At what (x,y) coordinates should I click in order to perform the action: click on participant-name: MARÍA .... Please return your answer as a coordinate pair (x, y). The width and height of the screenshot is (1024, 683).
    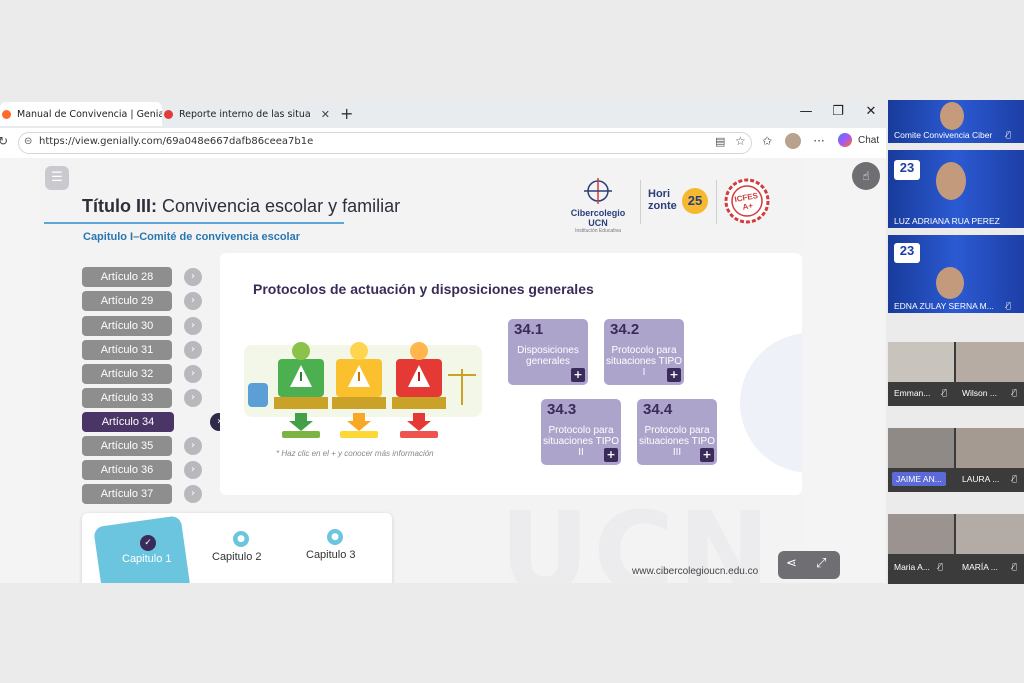
    Looking at the image, I should click on (980, 567).